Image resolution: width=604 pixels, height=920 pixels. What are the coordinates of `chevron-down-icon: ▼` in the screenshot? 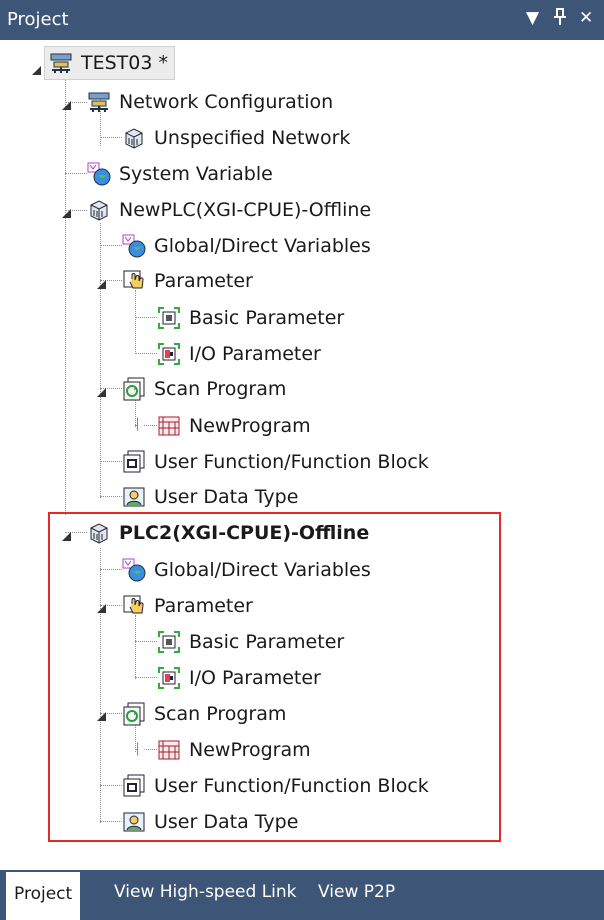 It's located at (532, 18).